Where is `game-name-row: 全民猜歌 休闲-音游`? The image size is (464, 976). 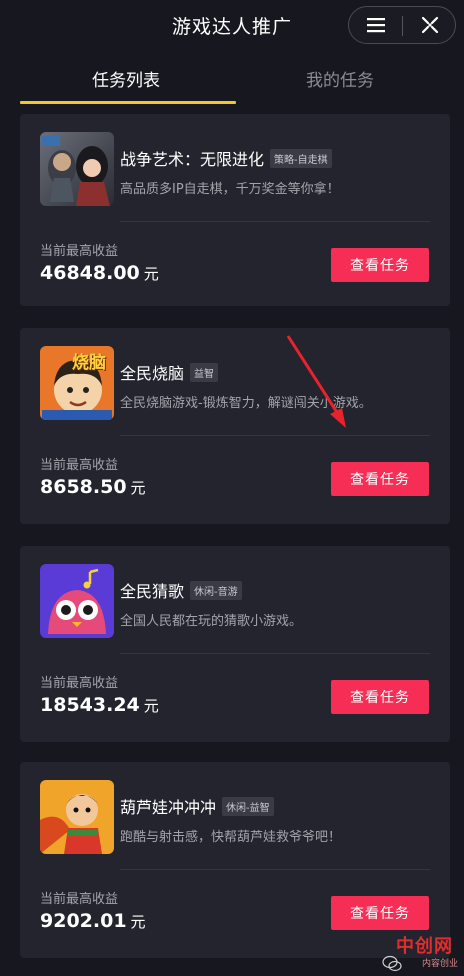
game-name-row: 全民猜歌 休闲-音游 is located at coordinates (181, 590).